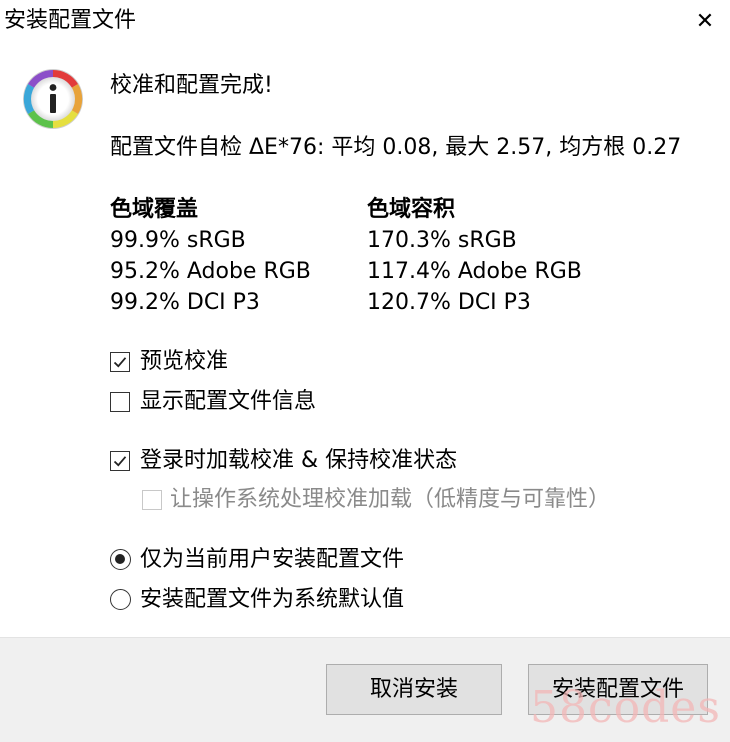  I want to click on volume-adobe-rgb: 117.4% Adobe RGB, so click(474, 271).